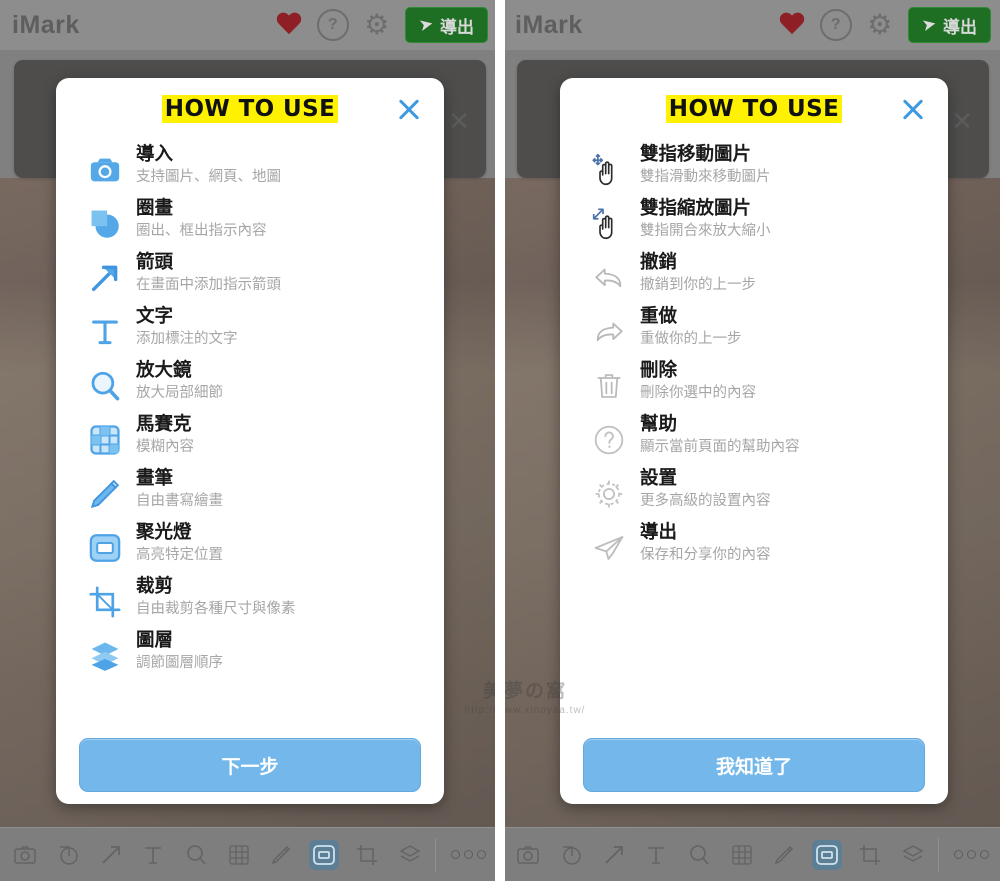 This screenshot has width=1000, height=881. I want to click on item-title: 箭頭, so click(155, 262).